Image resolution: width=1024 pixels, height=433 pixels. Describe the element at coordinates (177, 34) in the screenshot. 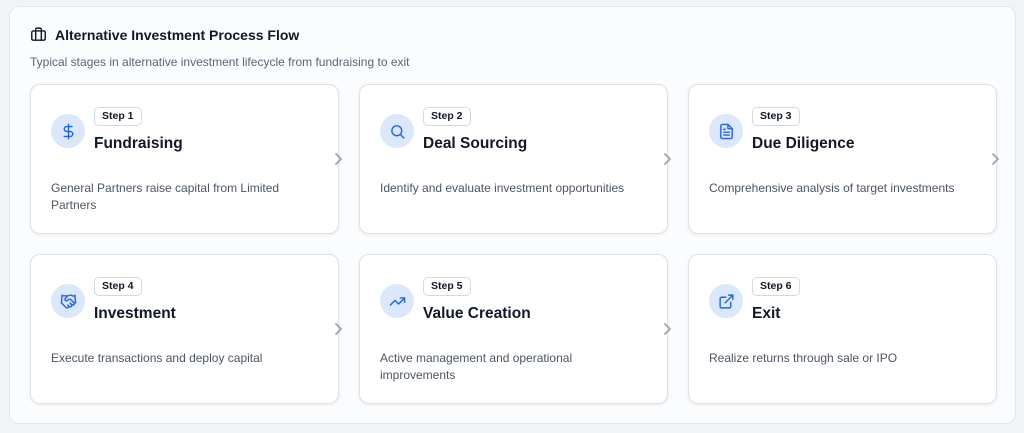

I see `panel-title: Alternative Investment Process Flow` at that location.